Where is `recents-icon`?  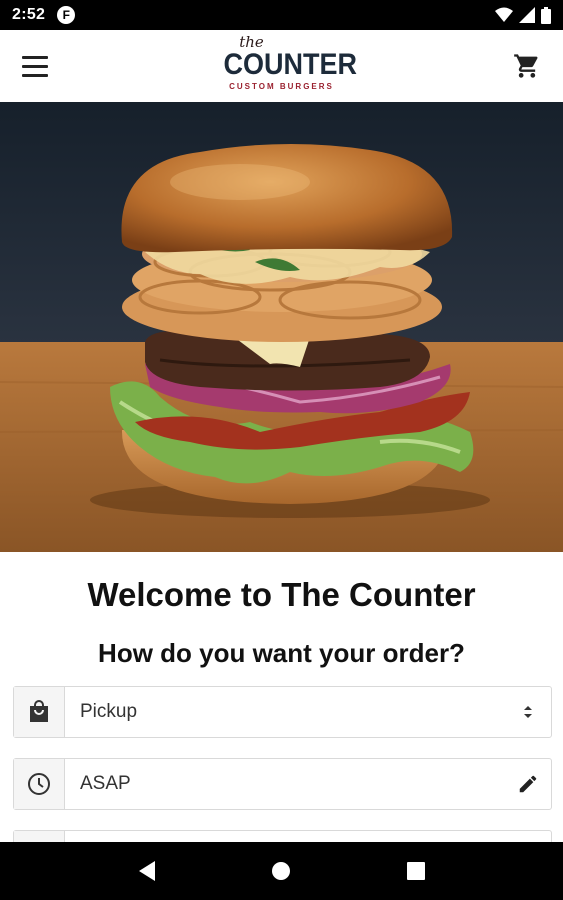 recents-icon is located at coordinates (416, 871).